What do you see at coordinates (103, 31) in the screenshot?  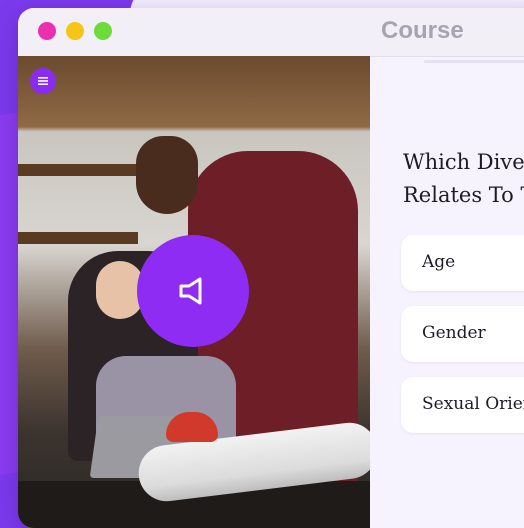 I see `maximize-window-button` at bounding box center [103, 31].